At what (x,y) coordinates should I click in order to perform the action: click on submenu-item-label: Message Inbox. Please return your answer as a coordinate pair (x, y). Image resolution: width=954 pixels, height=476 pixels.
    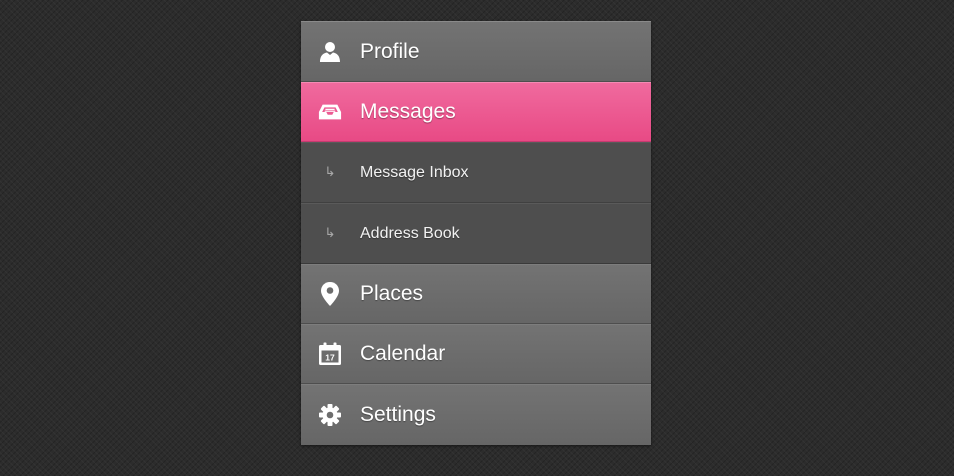
    Looking at the image, I should click on (414, 172).